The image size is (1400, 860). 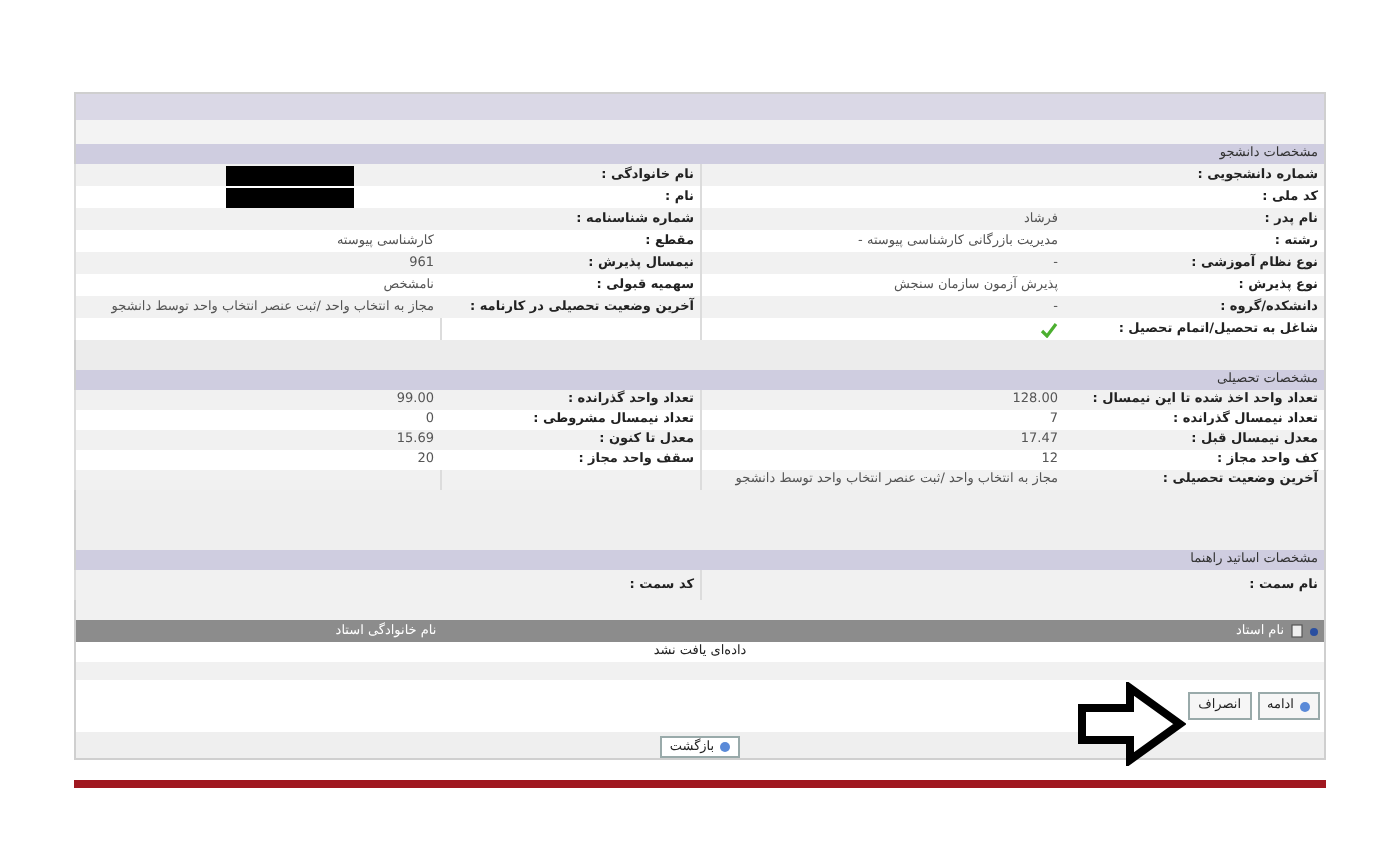 What do you see at coordinates (725, 747) in the screenshot?
I see `circle-icon` at bounding box center [725, 747].